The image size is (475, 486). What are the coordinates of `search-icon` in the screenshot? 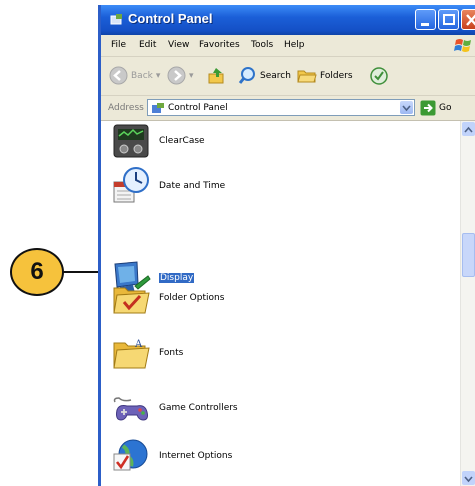 It's located at (246, 75).